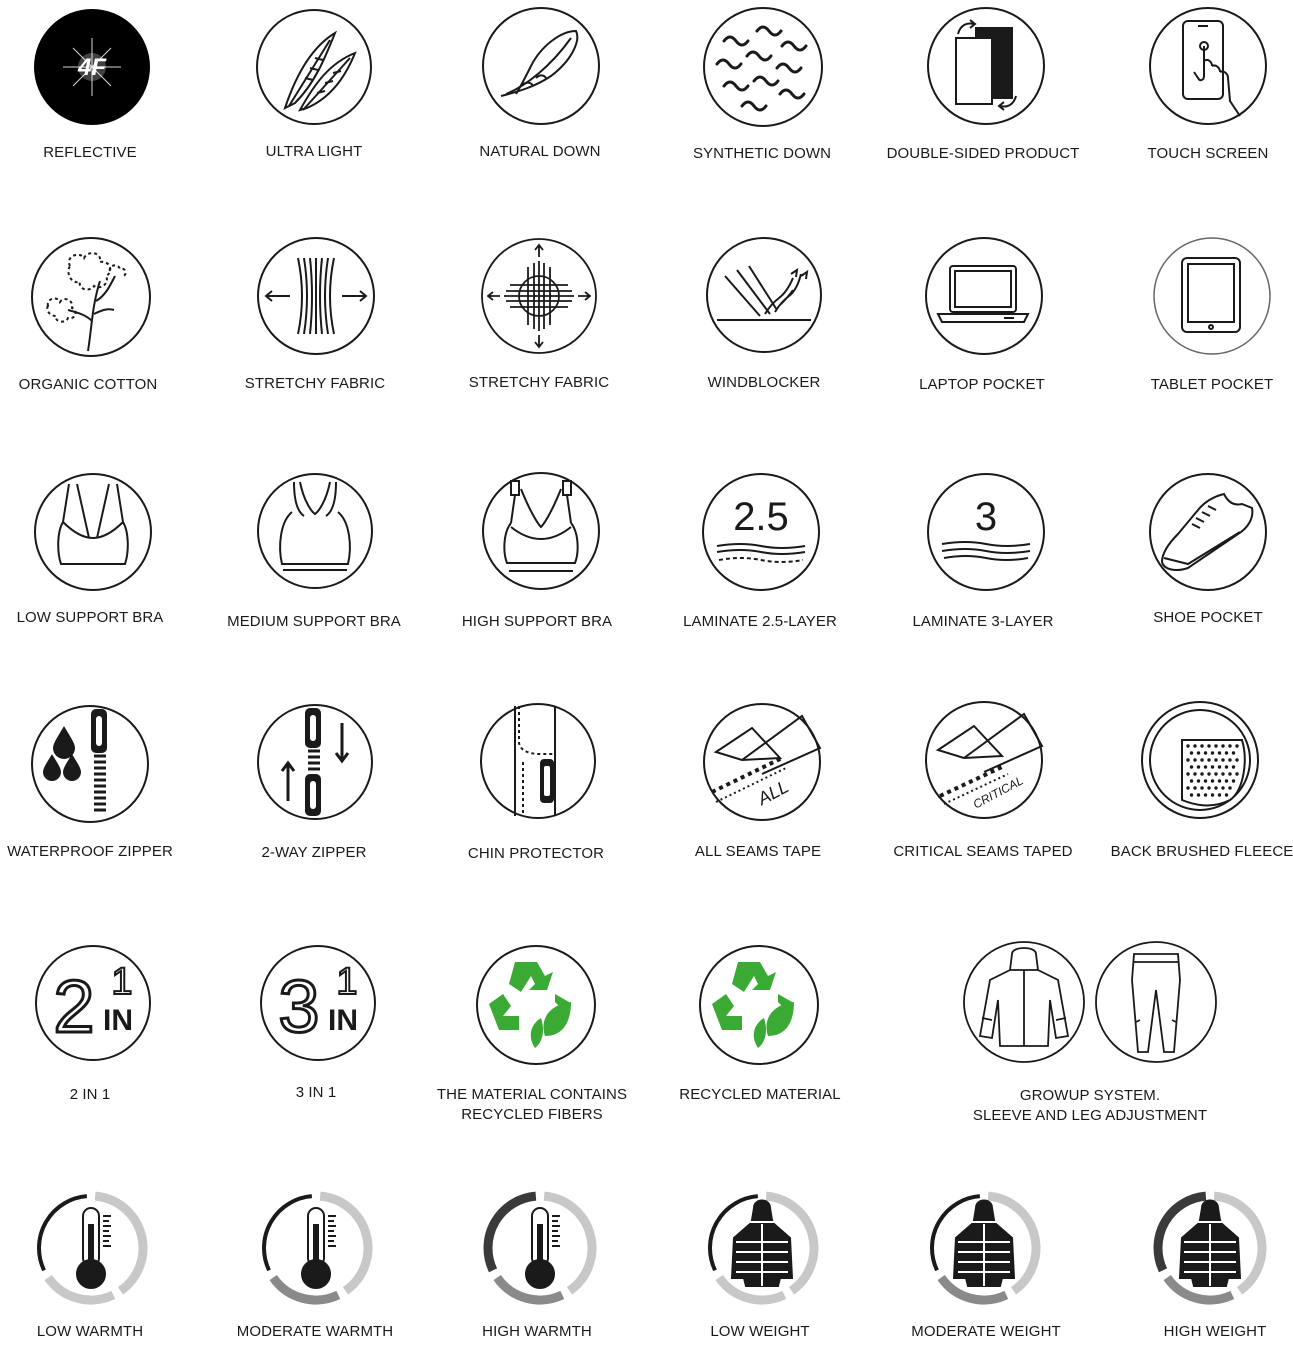 This screenshot has width=1293, height=1345. What do you see at coordinates (1208, 66) in the screenshot?
I see `touch-phone-icon` at bounding box center [1208, 66].